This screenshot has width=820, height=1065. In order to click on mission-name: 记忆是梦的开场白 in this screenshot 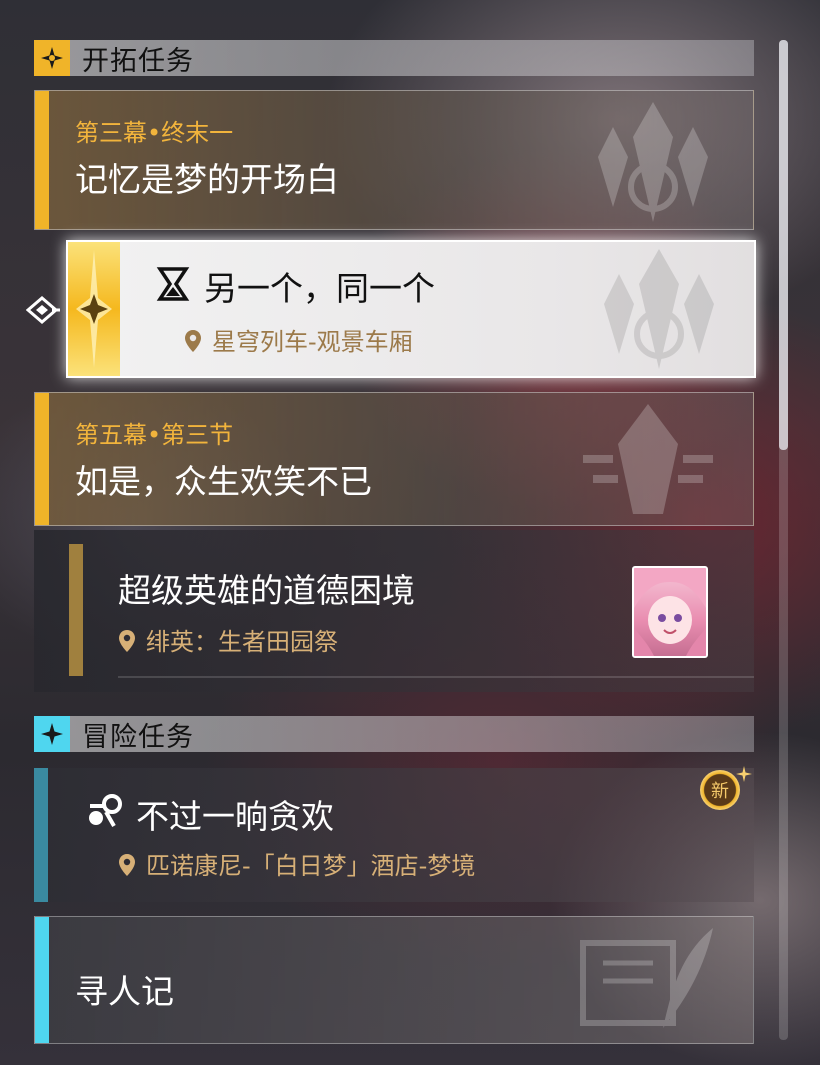, I will do `click(207, 179)`.